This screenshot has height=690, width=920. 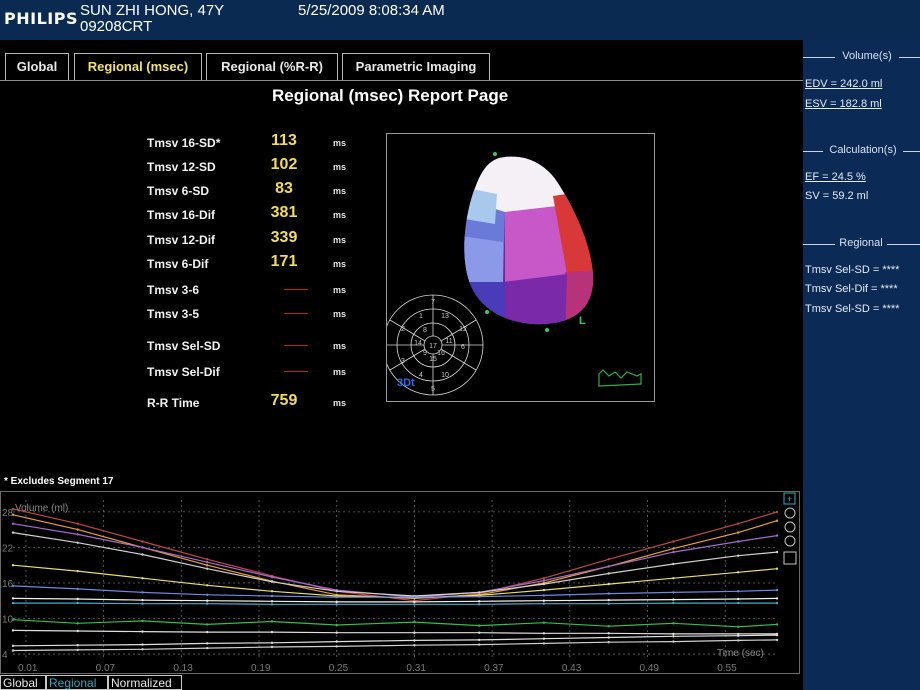 What do you see at coordinates (843, 84) in the screenshot?
I see `edv-value: EDV = 242.0 ml` at bounding box center [843, 84].